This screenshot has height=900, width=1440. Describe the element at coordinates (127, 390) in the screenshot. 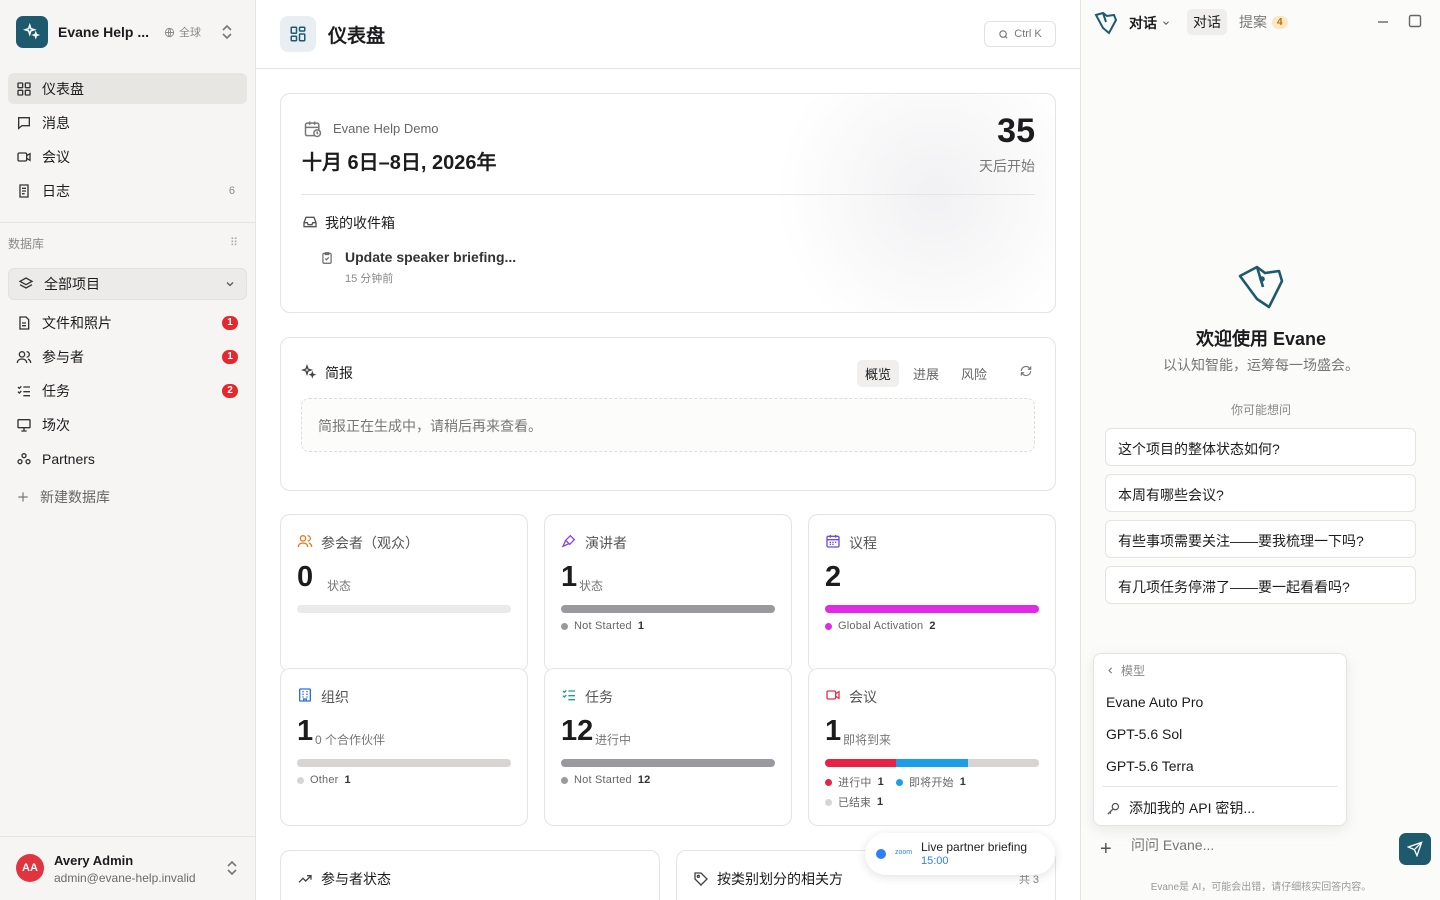

I see `db-item-tasks: 任务 2` at that location.